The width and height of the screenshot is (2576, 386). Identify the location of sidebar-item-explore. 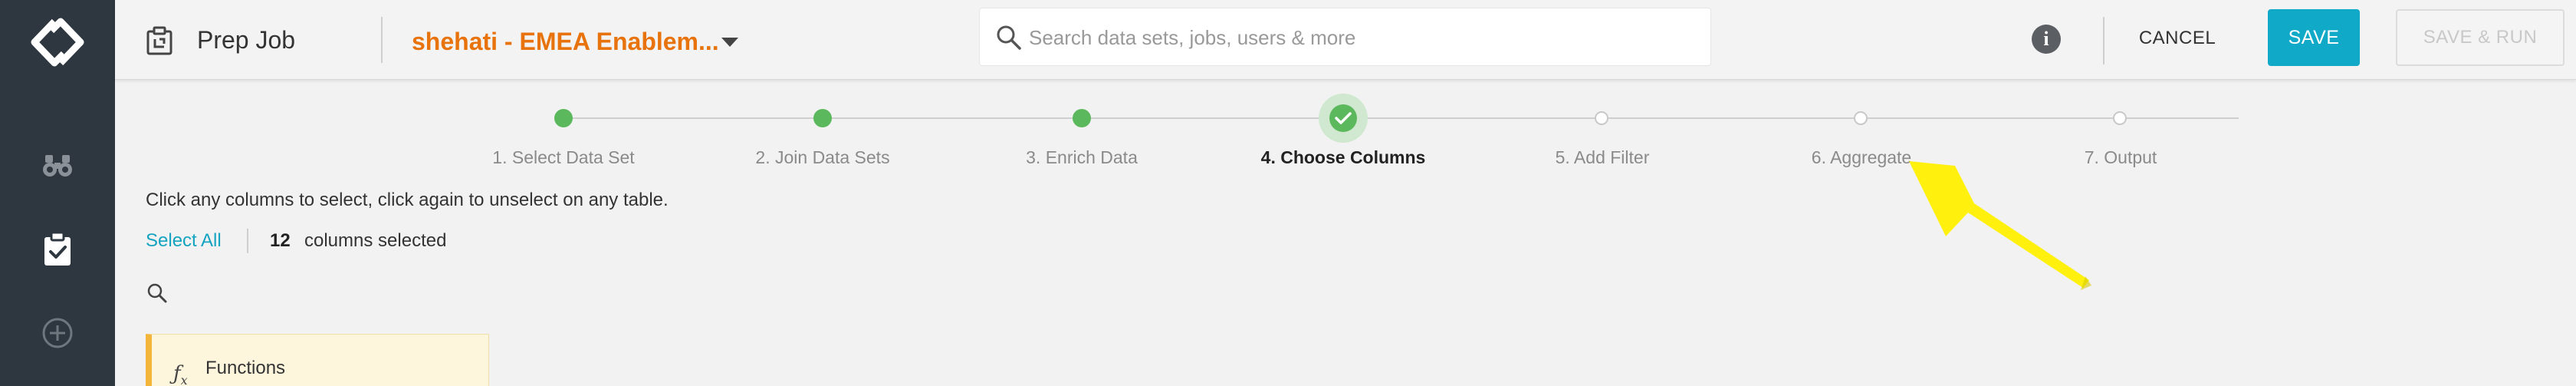
(57, 165).